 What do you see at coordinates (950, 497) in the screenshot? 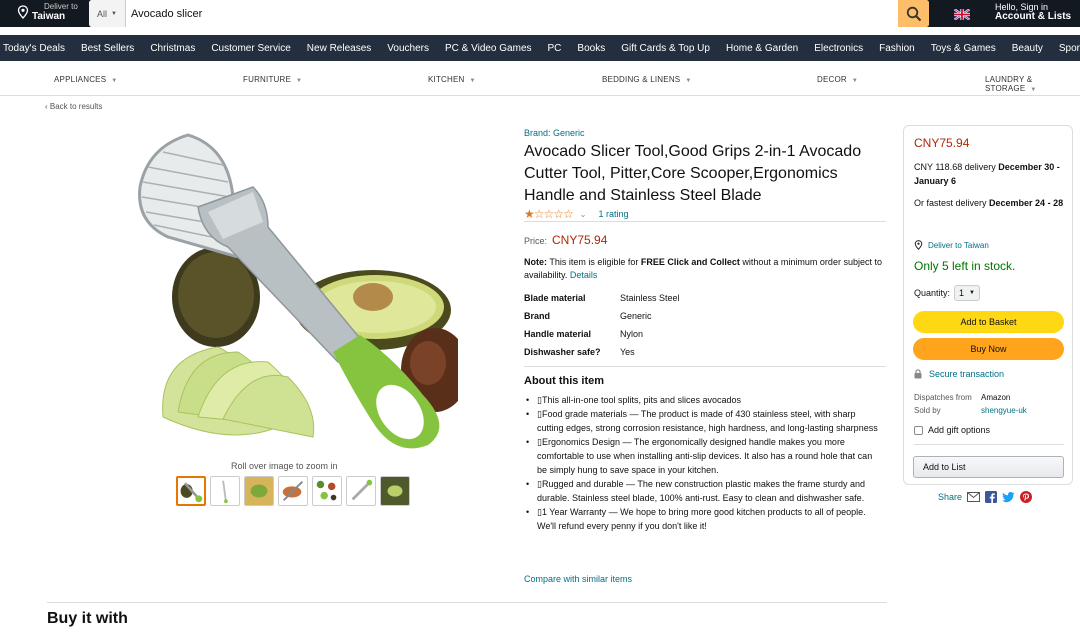
I see `share-label: Share` at bounding box center [950, 497].